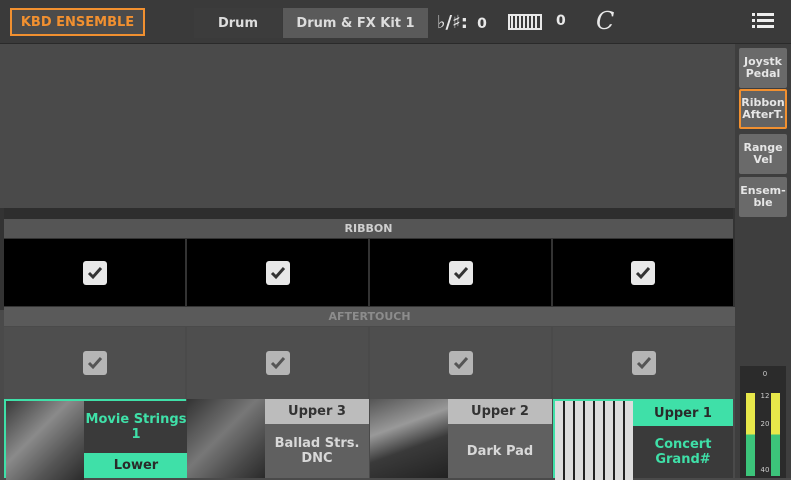 This screenshot has width=791, height=480. Describe the element at coordinates (763, 154) in the screenshot. I see `side-tab-range-velocity: Range Vel` at that location.